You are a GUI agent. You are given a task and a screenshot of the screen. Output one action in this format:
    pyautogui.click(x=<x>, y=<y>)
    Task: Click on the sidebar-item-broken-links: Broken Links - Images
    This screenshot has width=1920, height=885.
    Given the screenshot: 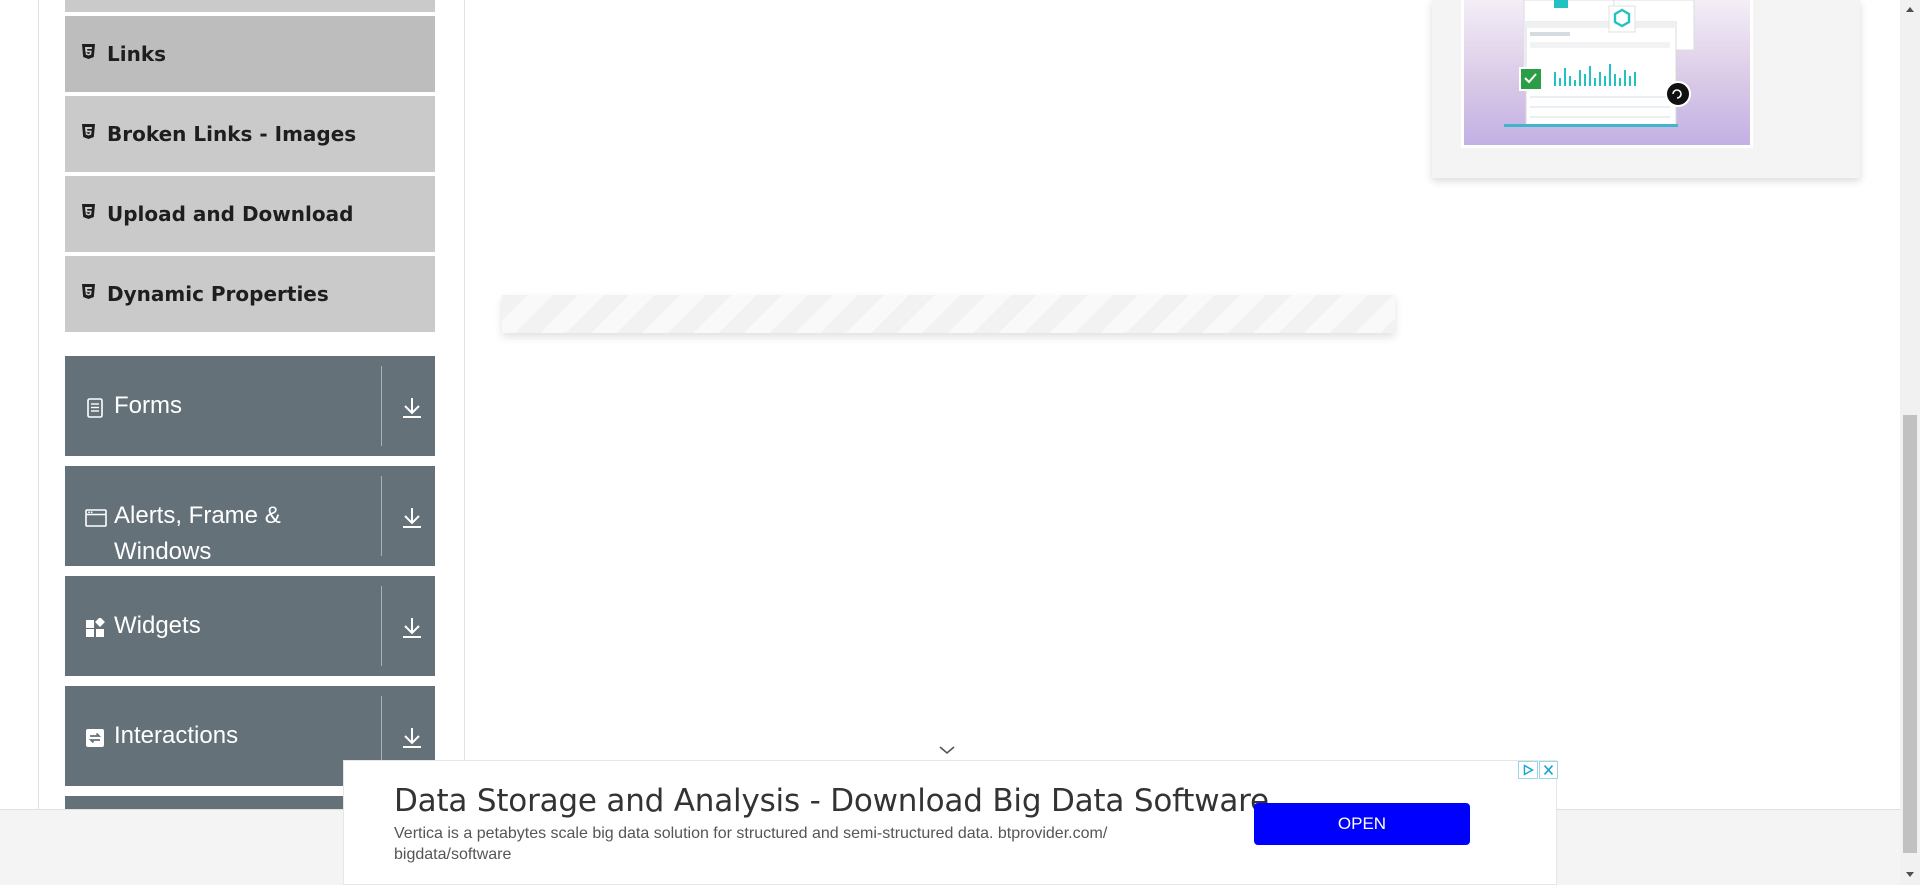 What is the action you would take?
    pyautogui.click(x=250, y=135)
    